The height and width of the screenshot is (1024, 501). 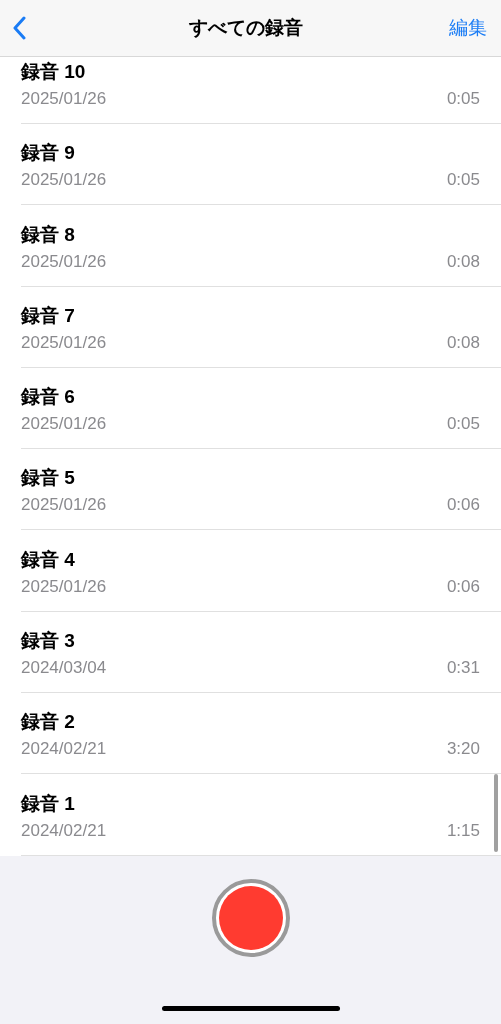 What do you see at coordinates (19, 28) in the screenshot?
I see `back-icon` at bounding box center [19, 28].